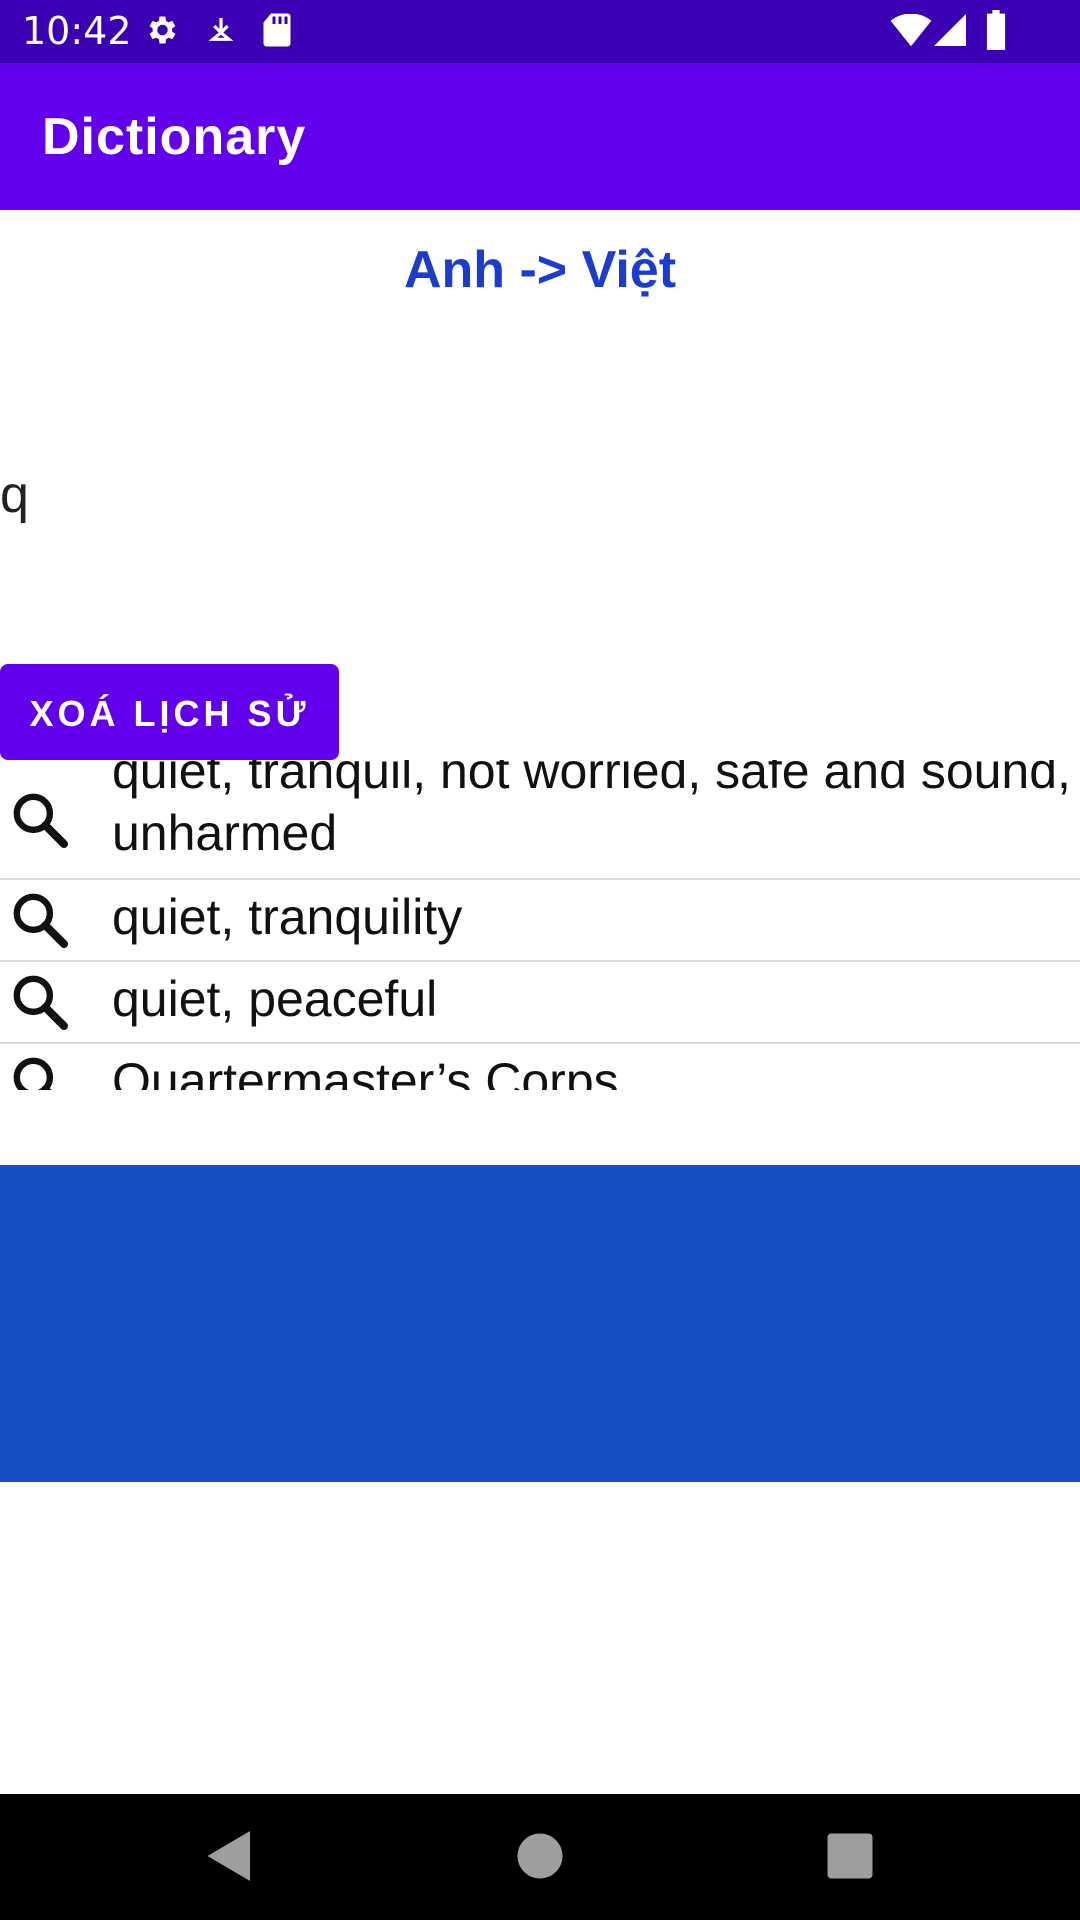 This screenshot has width=1080, height=1920. I want to click on status-bar: 10:42, so click(540, 31).